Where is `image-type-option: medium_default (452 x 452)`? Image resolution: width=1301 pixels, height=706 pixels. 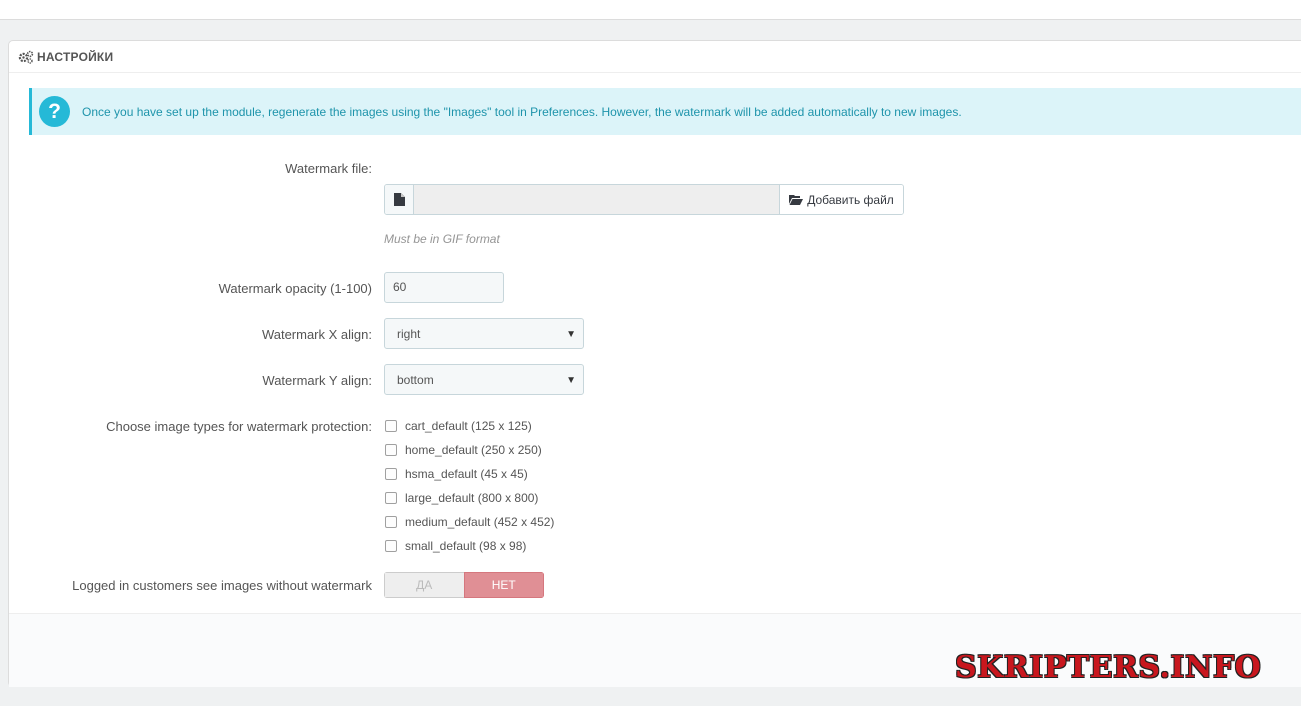 image-type-option: medium_default (452 x 452) is located at coordinates (469, 522).